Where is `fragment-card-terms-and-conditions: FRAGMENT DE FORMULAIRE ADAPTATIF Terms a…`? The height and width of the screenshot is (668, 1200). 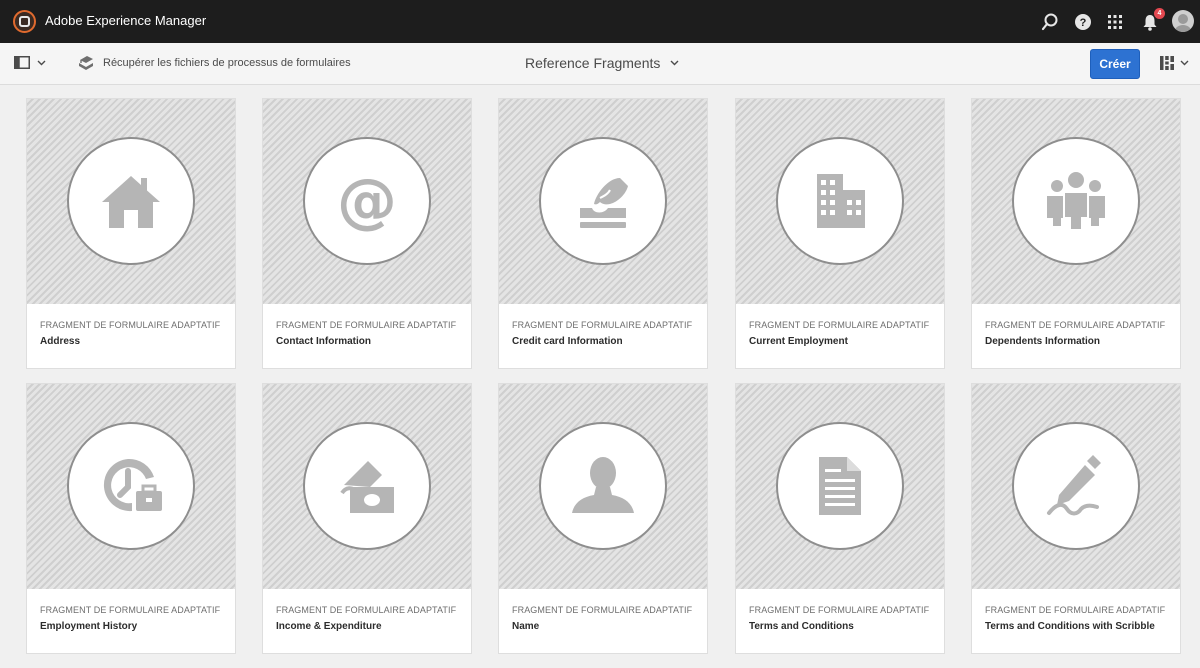 fragment-card-terms-and-conditions: FRAGMENT DE FORMULAIRE ADAPTATIF Terms a… is located at coordinates (840, 518).